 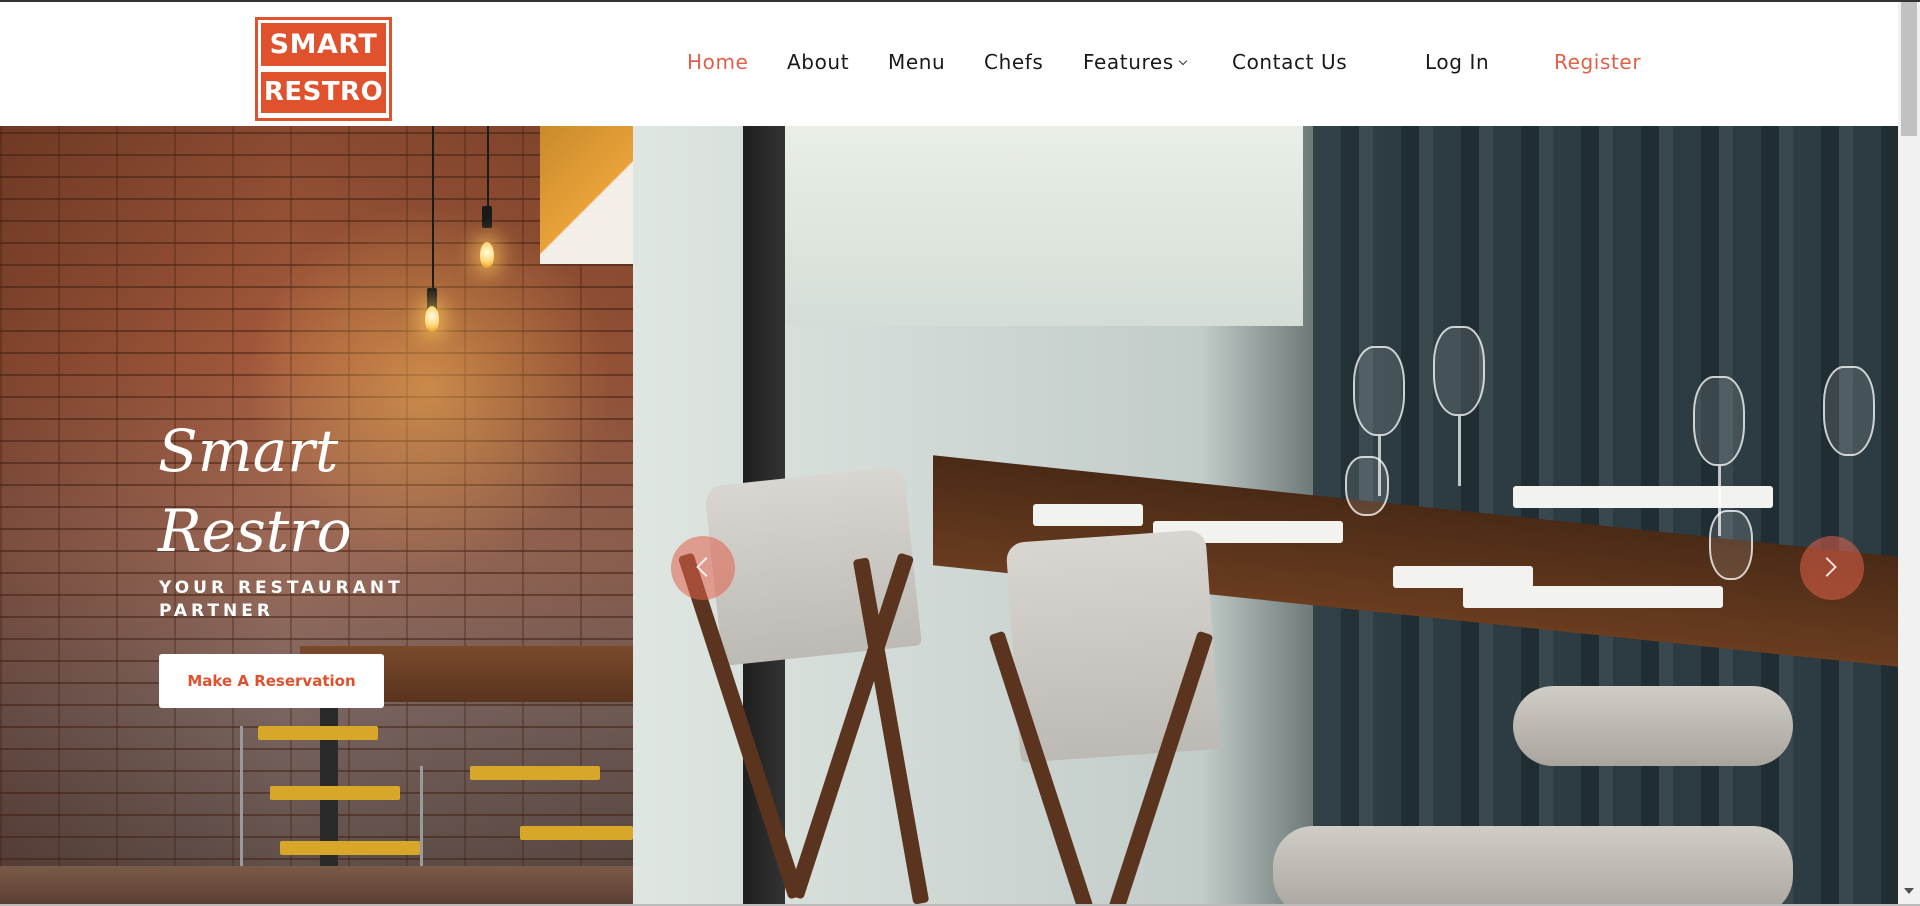 What do you see at coordinates (323, 92) in the screenshot?
I see `logo-text-restro: RESTRO` at bounding box center [323, 92].